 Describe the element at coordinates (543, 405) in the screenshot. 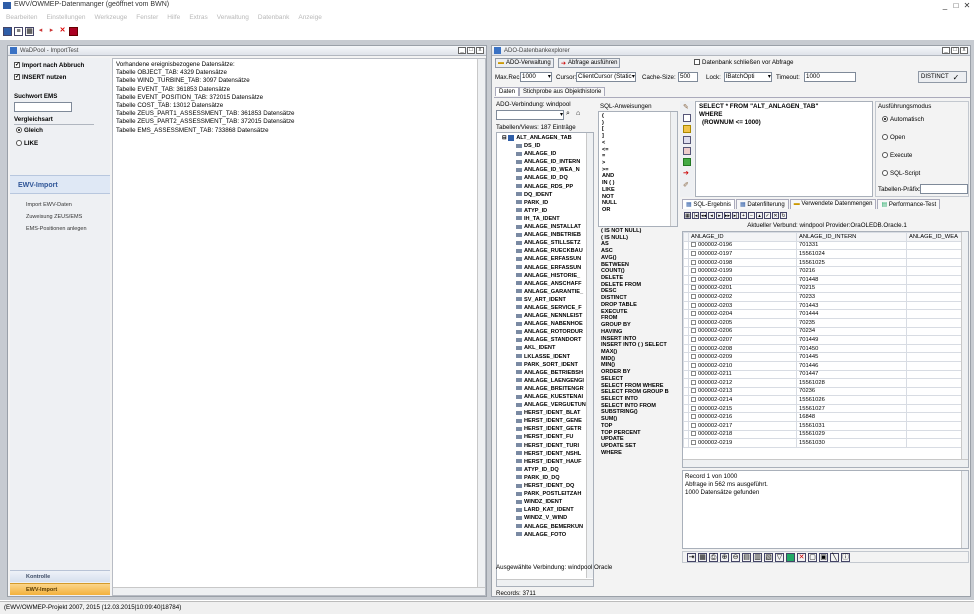

I see `tree-column-node: ANLAGE_VERGUETUN` at that location.